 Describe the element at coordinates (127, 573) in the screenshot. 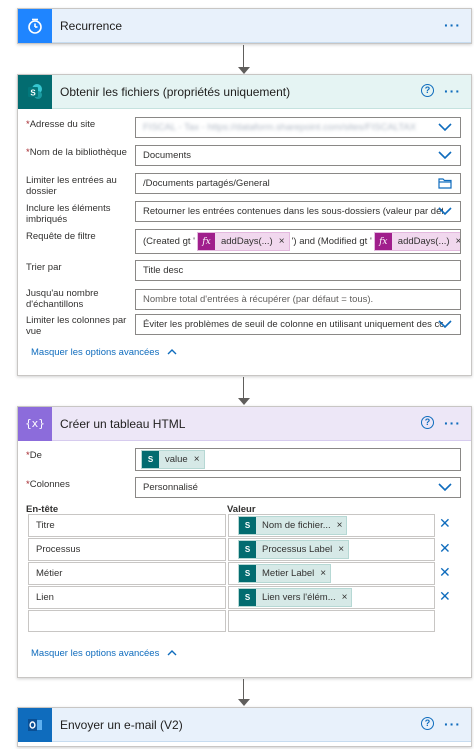

I see `header-cell: Métier` at that location.